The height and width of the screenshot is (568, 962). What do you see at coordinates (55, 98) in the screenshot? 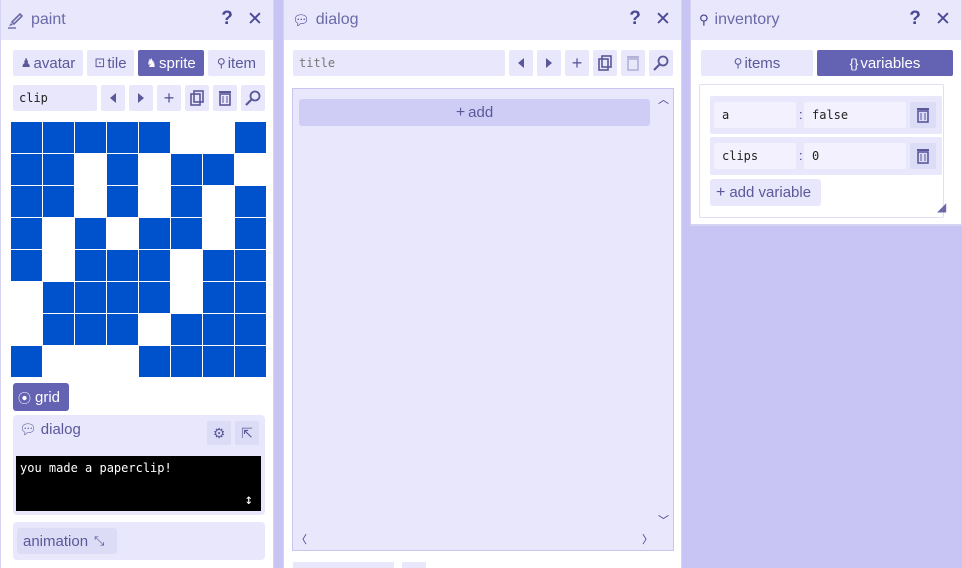
I see `sprite-name-field: clip` at bounding box center [55, 98].